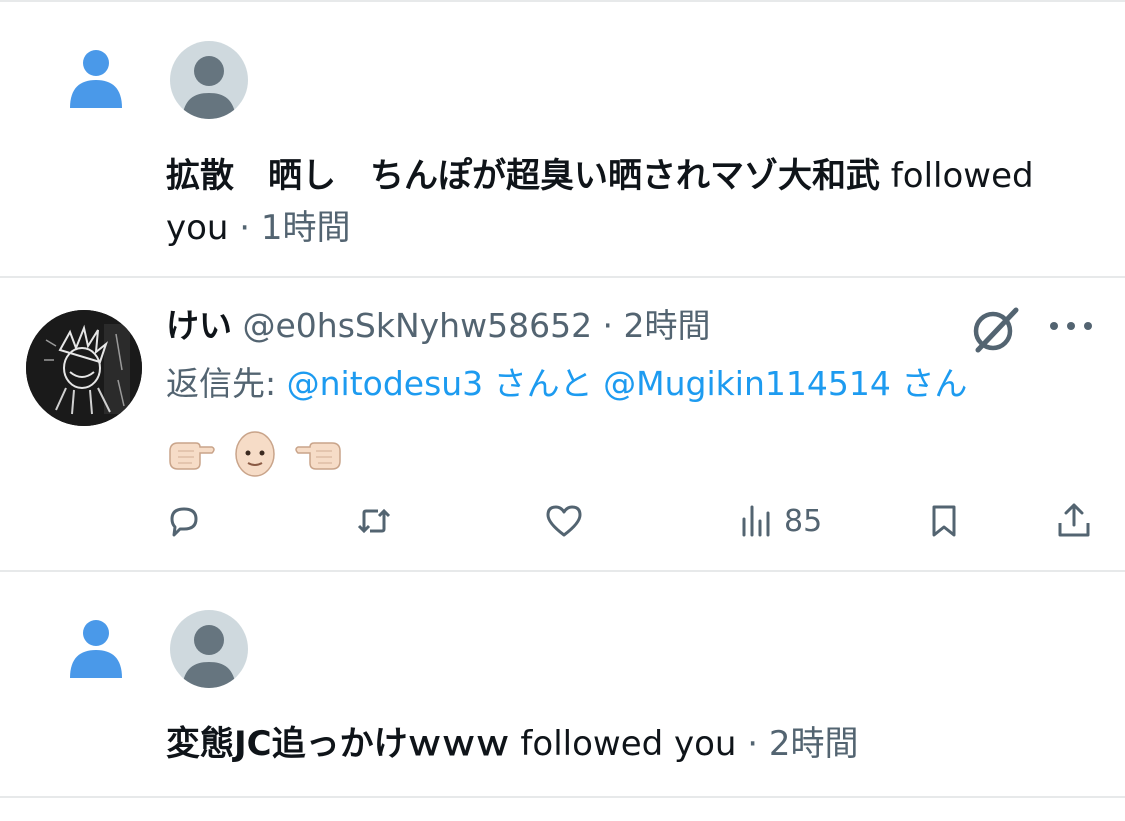 Image resolution: width=1125 pixels, height=821 pixels. I want to click on replying-to-line: 返信先: @nitodesu3 さんと @Mugikin114514 さん, so click(566, 384).